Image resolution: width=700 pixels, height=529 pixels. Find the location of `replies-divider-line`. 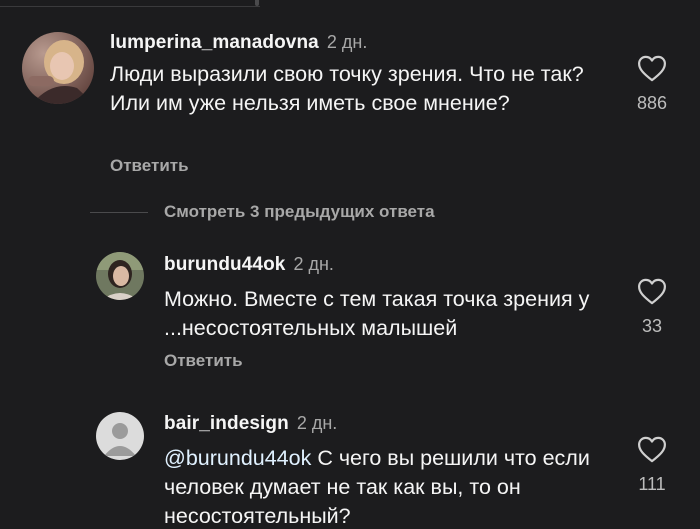

replies-divider-line is located at coordinates (119, 212).